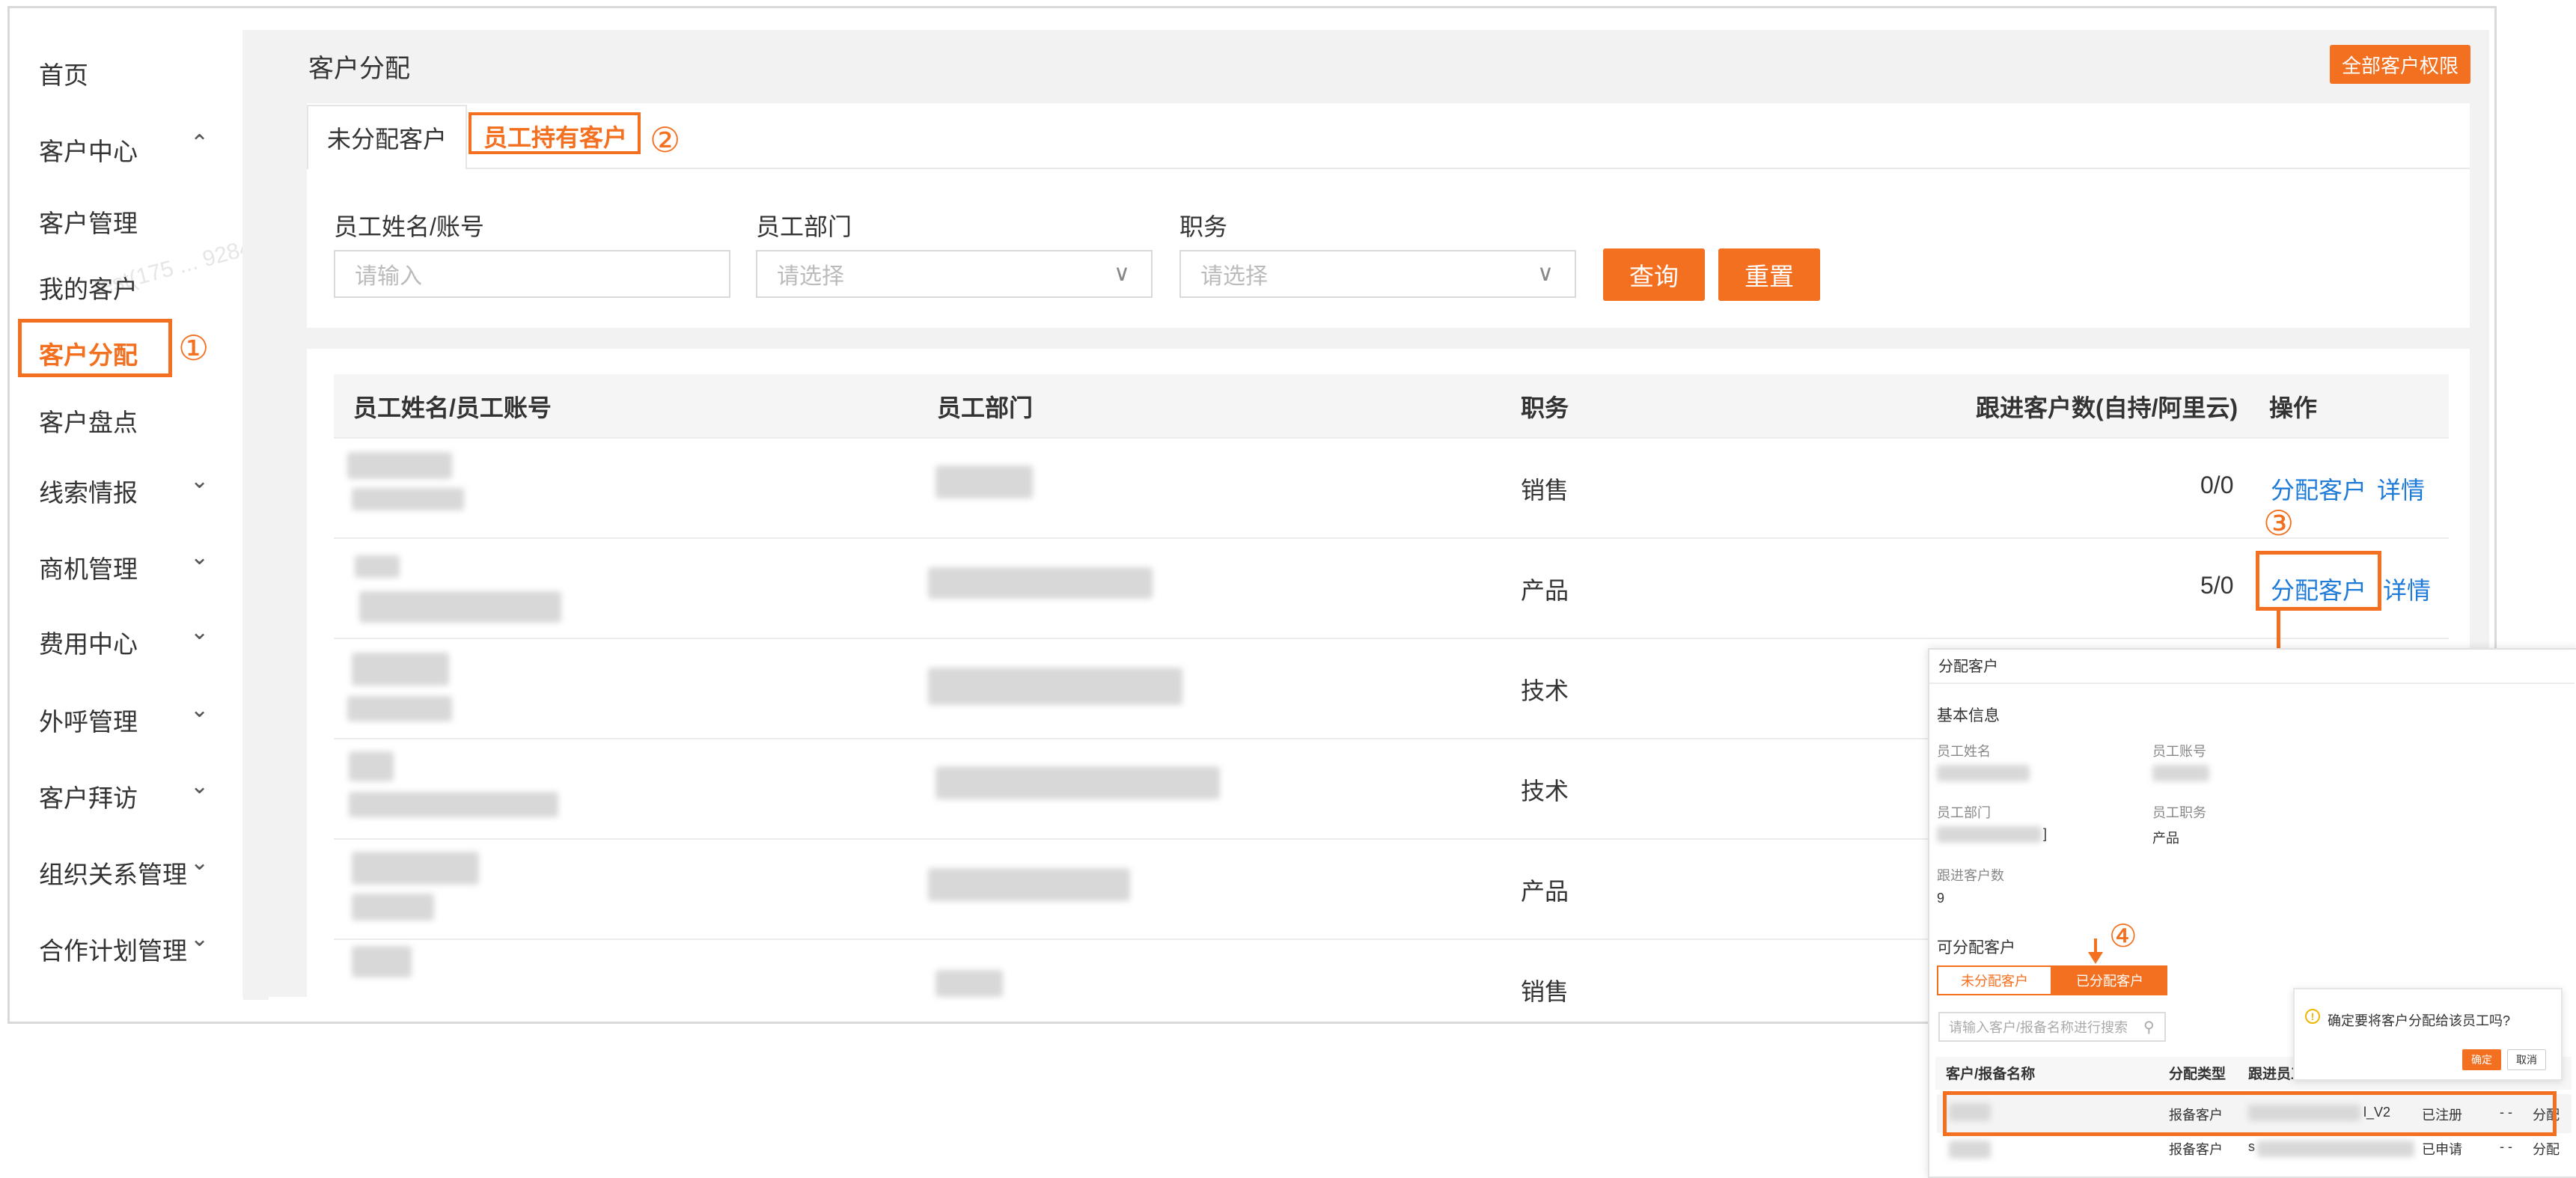 The width and height of the screenshot is (2576, 1178). Describe the element at coordinates (88, 353) in the screenshot. I see `sidebar-item-customer-assign: 客户分配` at that location.